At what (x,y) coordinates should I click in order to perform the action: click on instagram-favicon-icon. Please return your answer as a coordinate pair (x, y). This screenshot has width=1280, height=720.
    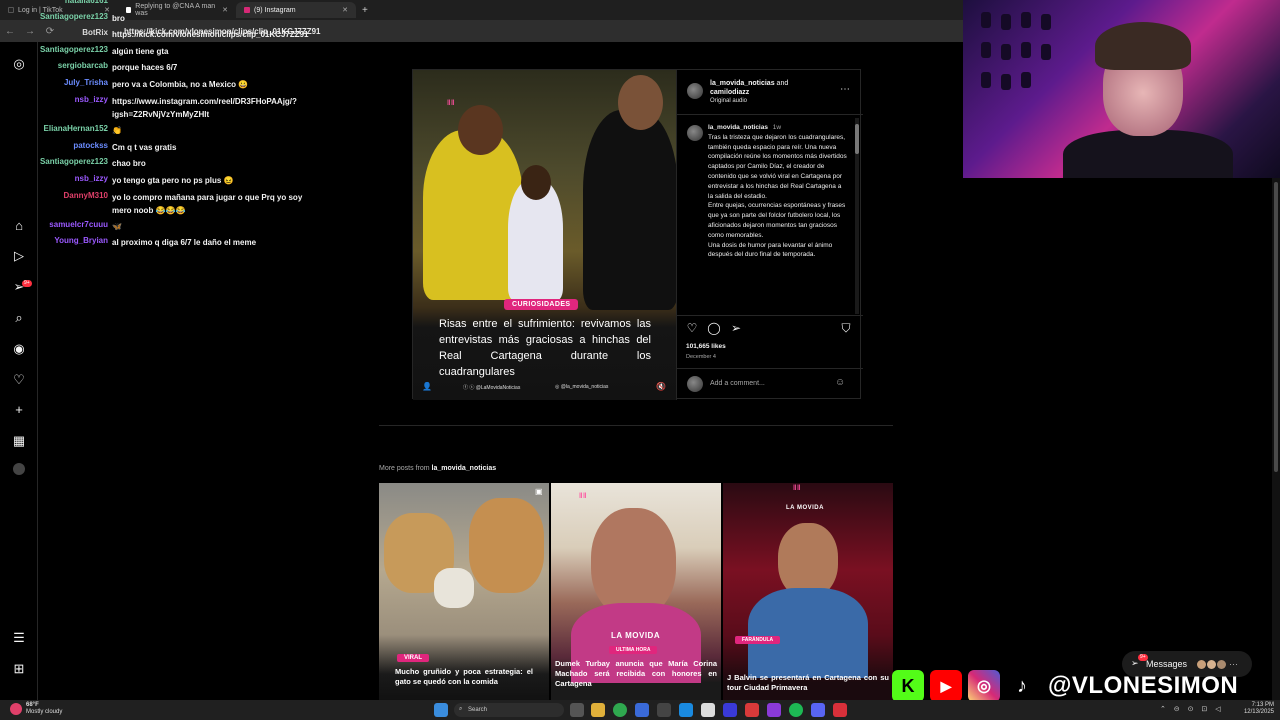
    Looking at the image, I should click on (247, 10).